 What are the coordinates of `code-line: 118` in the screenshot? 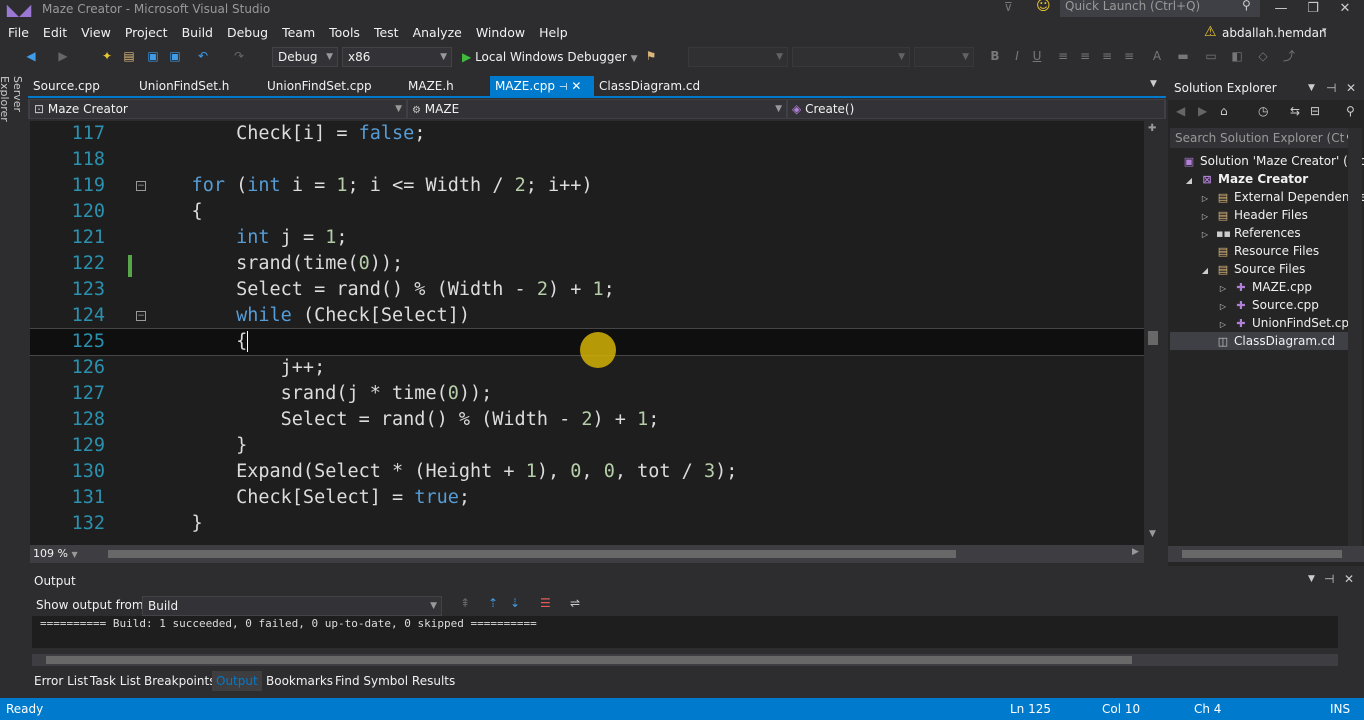 It's located at (587, 160).